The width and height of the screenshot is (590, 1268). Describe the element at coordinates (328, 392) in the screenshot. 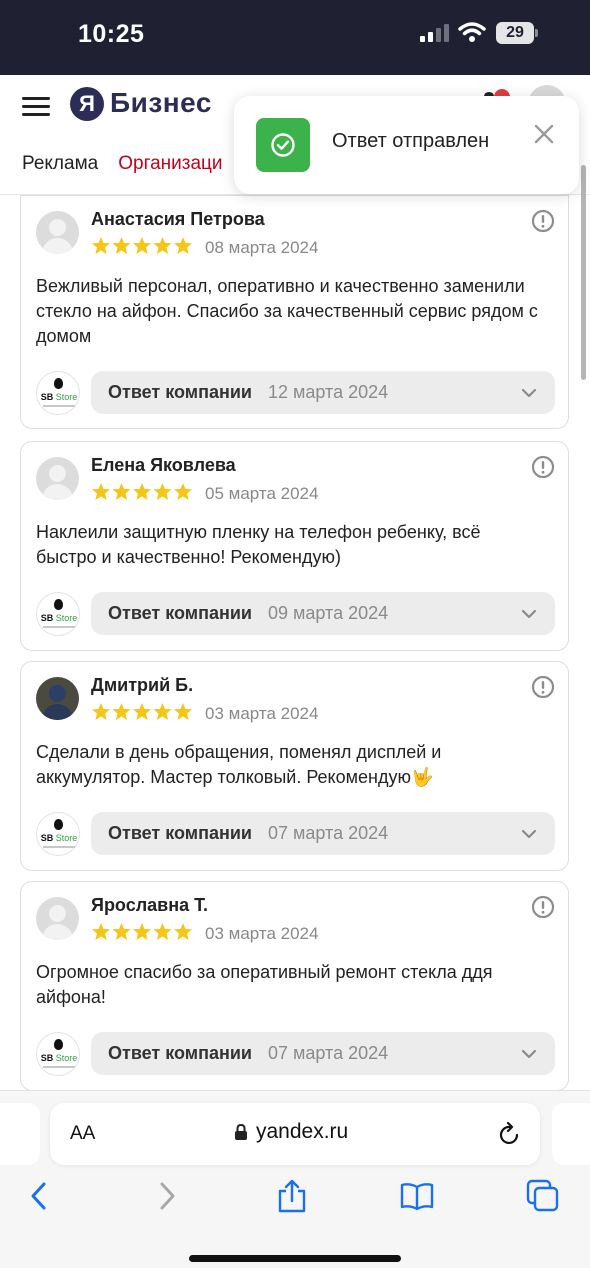

I see `reply-date: 12 марта 2024` at that location.